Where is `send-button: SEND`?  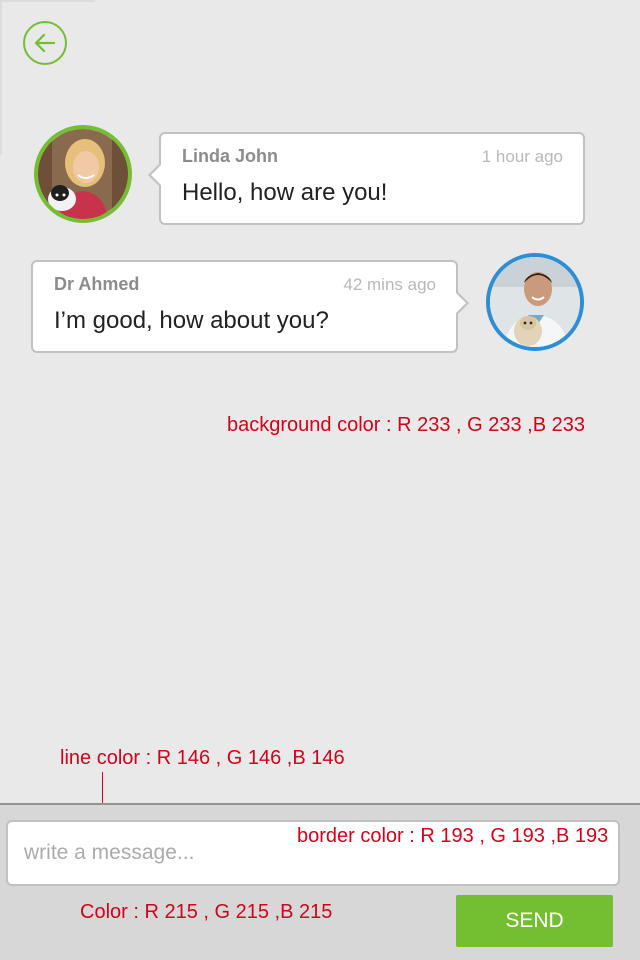
send-button: SEND is located at coordinates (534, 921).